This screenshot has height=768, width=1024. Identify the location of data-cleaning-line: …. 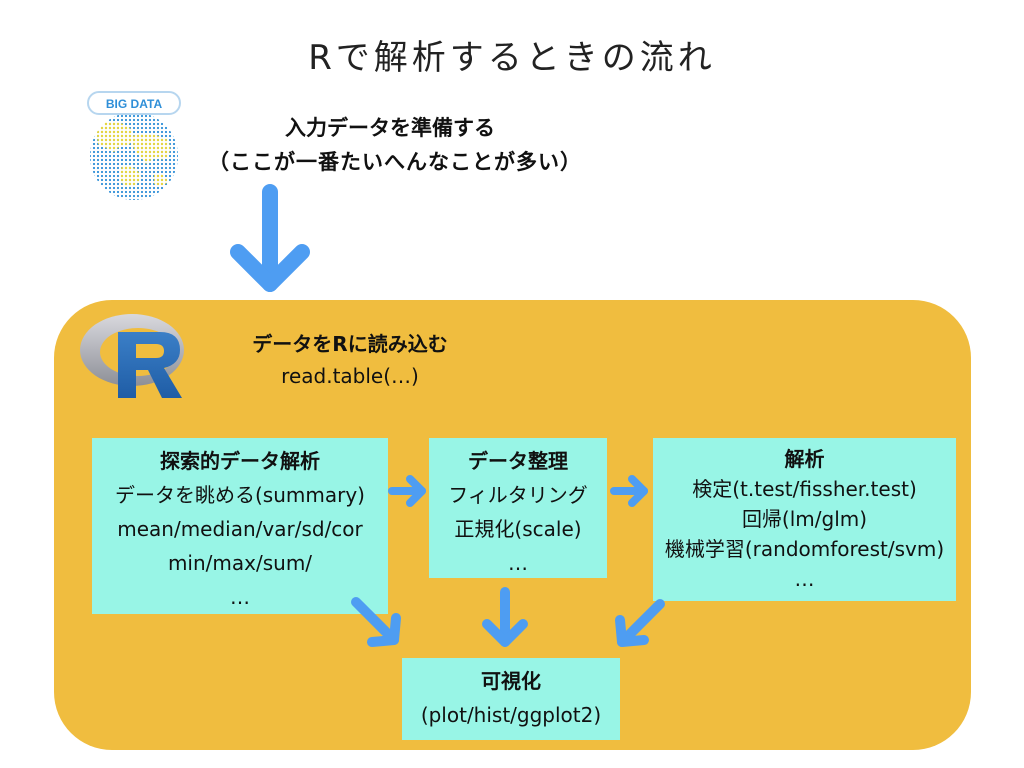
(518, 563).